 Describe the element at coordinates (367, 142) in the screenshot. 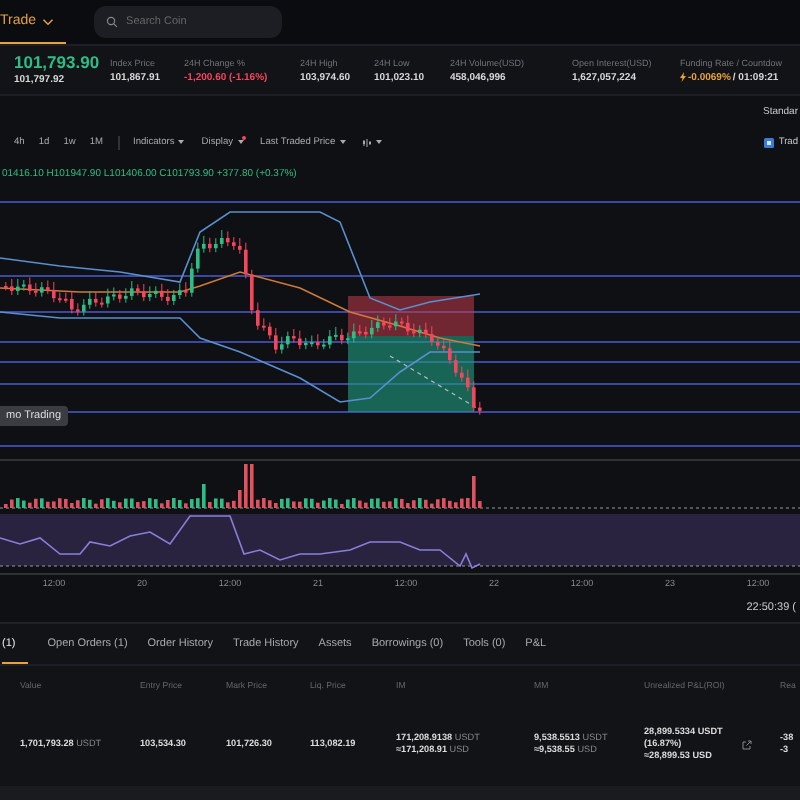

I see `candles-icon` at that location.